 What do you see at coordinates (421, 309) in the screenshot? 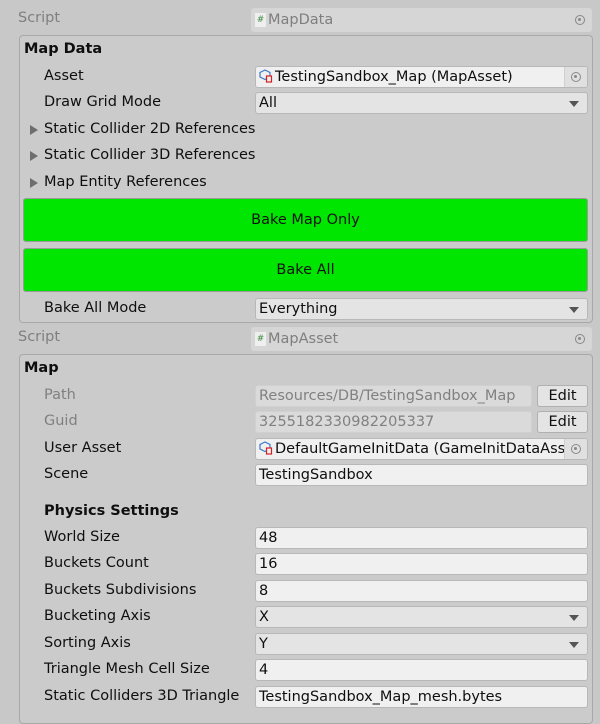
I see `bake-all-mode-dropdown: Everything` at bounding box center [421, 309].